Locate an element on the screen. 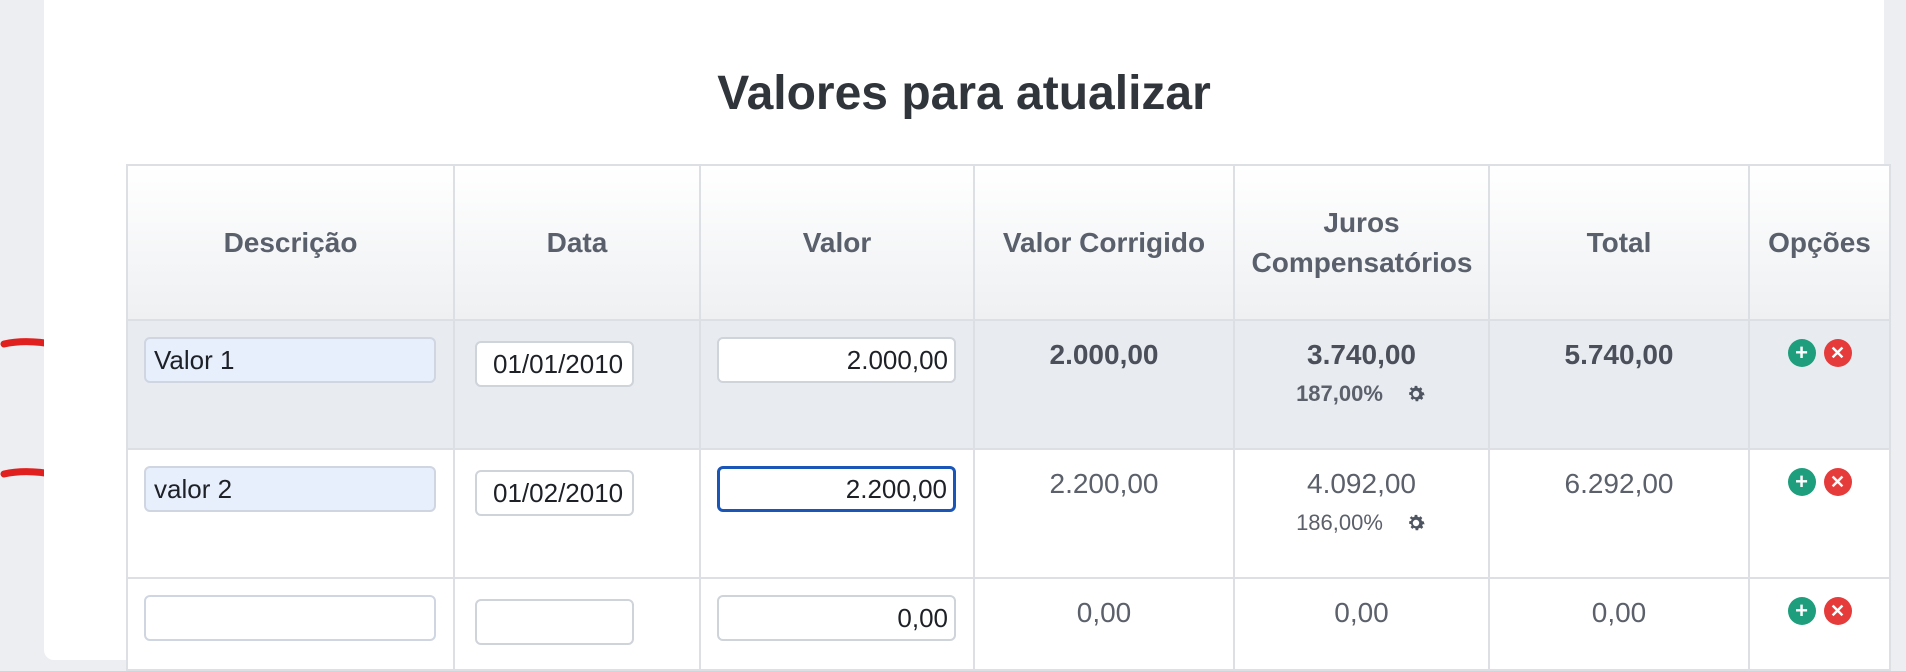  column-header-descricao: Descrição is located at coordinates (290, 242).